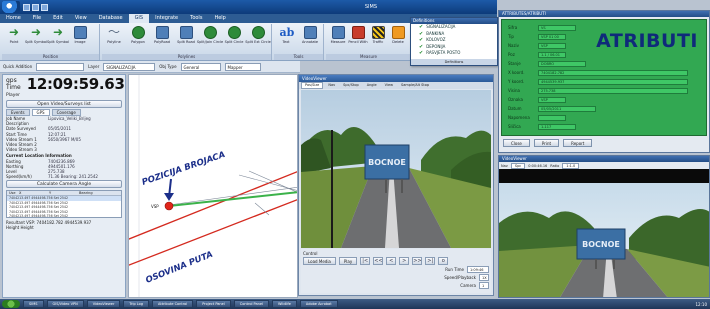 This screenshot has height=309, width=710. Describe the element at coordinates (417, 261) in the screenshot. I see `fast-forward-icon: >>` at that location.